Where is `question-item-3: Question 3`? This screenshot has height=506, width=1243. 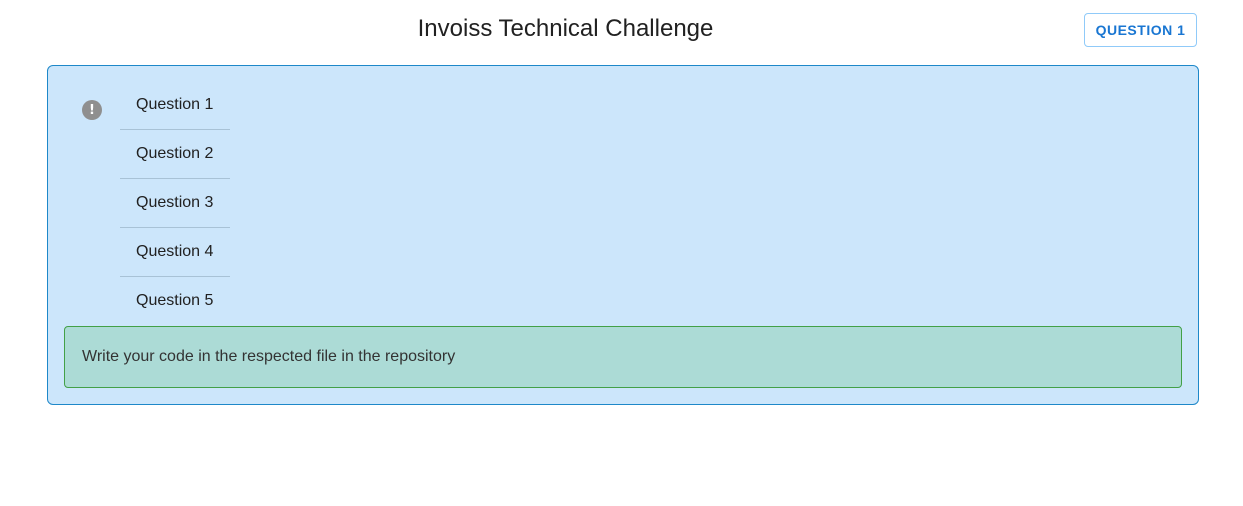
question-item-3: Question 3 is located at coordinates (175, 203).